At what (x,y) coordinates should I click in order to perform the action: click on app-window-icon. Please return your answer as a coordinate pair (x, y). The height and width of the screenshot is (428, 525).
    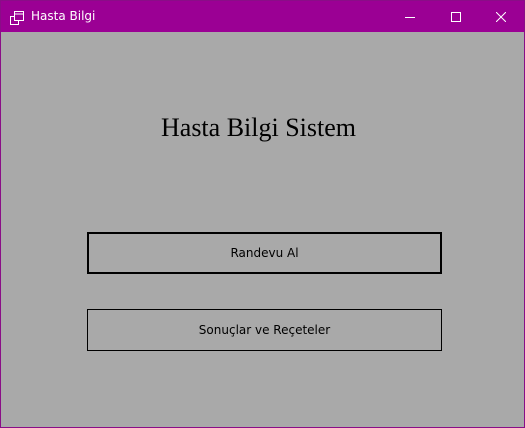
    Looking at the image, I should click on (17, 17).